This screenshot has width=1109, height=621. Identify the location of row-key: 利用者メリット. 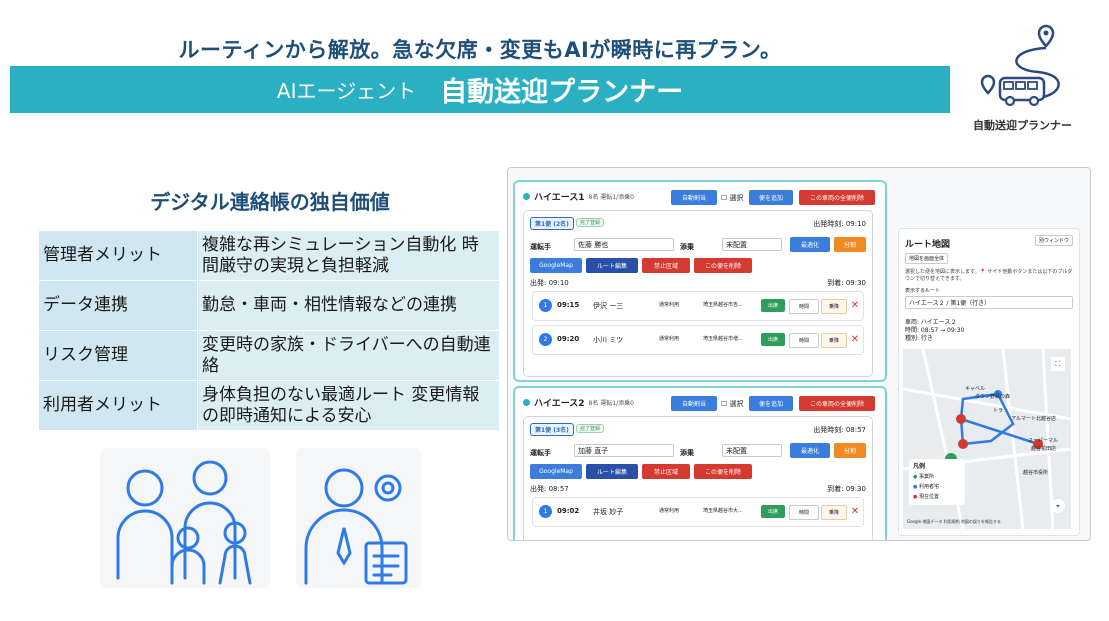
(118, 405).